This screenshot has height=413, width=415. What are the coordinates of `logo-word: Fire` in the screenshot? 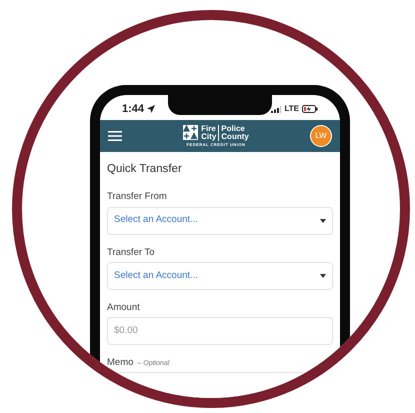 It's located at (210, 128).